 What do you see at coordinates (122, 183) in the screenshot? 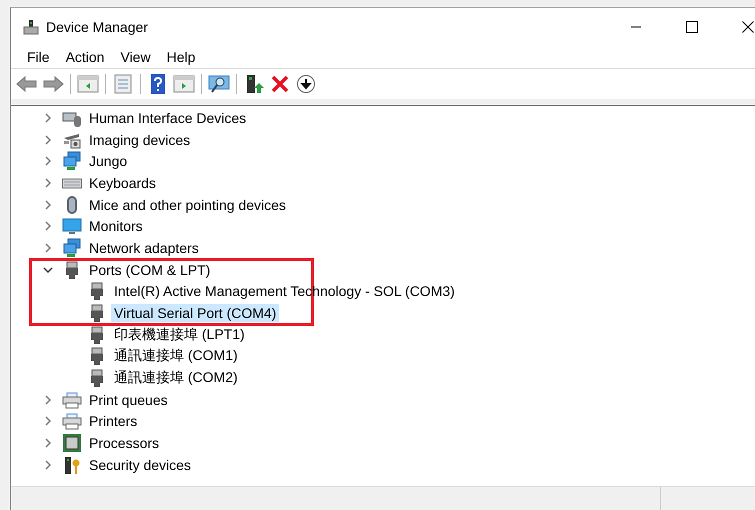
I see `tree-item: Keyboards` at bounding box center [122, 183].